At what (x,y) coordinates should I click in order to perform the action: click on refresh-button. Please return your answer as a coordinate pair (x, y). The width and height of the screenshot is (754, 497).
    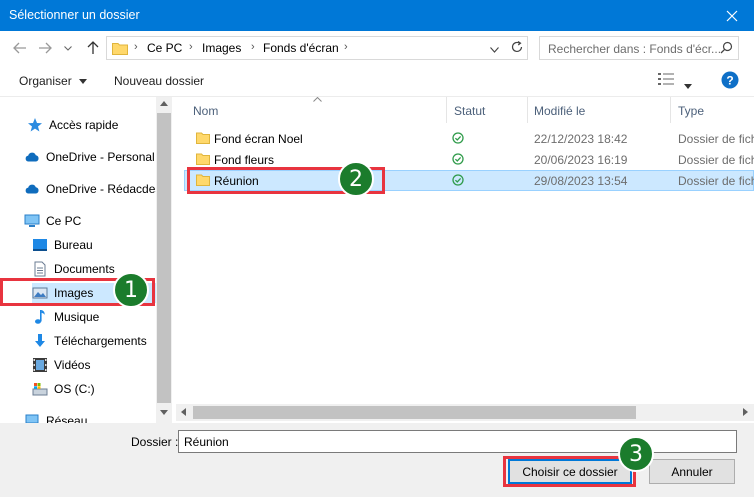
    Looking at the image, I should click on (517, 48).